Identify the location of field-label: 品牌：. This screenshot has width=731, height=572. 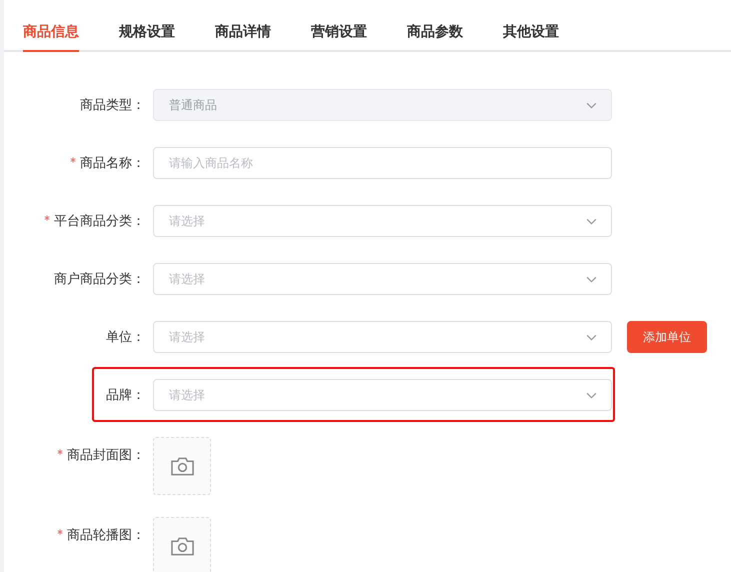
(125, 395).